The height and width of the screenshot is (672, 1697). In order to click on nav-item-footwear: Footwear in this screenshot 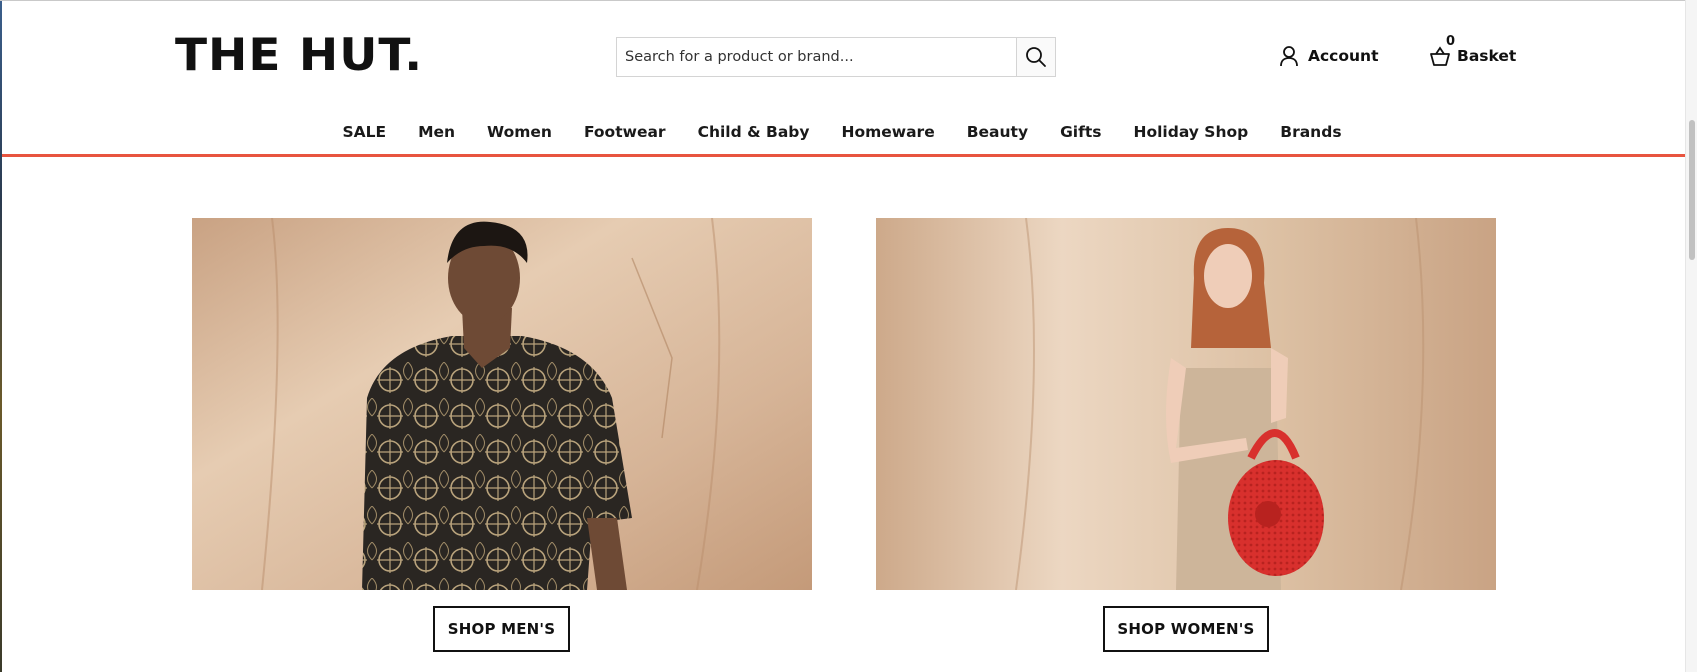, I will do `click(625, 132)`.